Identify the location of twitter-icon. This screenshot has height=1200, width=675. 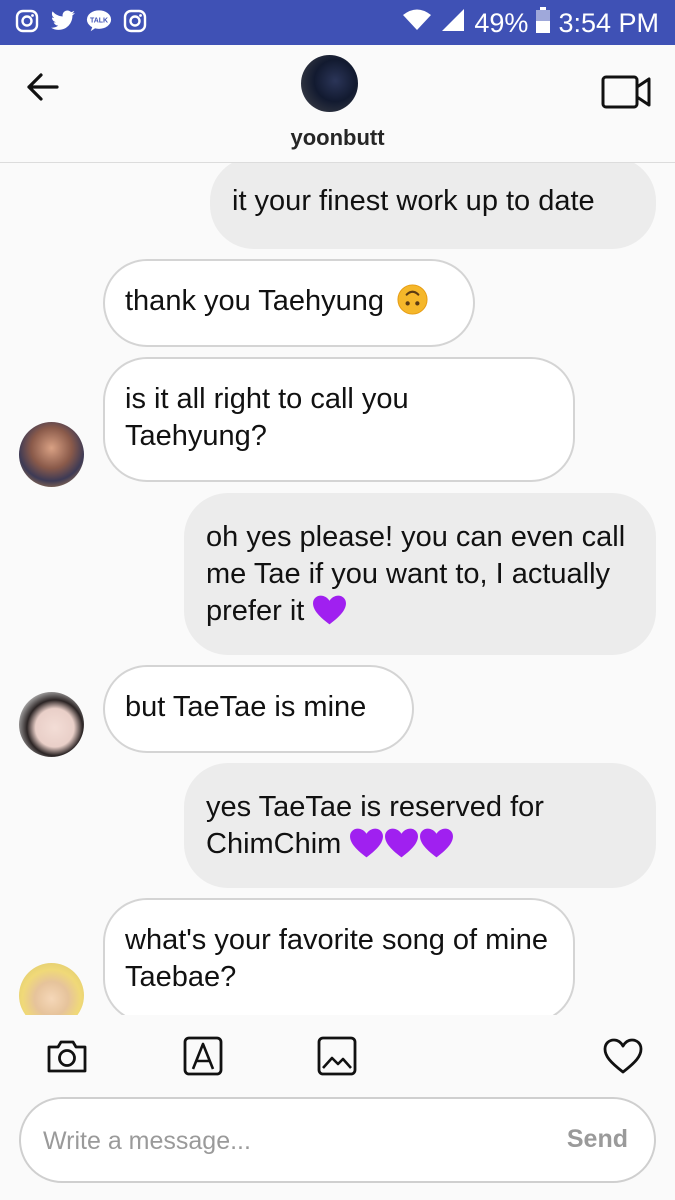
(63, 21).